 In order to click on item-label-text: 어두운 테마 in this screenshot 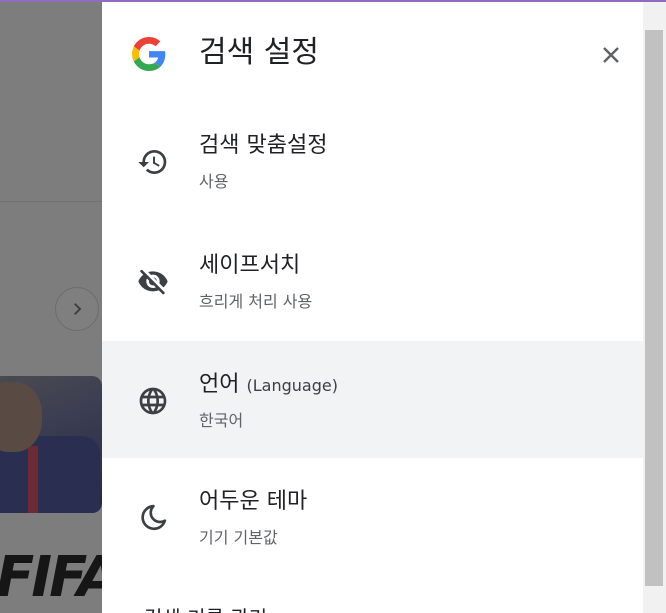, I will do `click(253, 501)`.